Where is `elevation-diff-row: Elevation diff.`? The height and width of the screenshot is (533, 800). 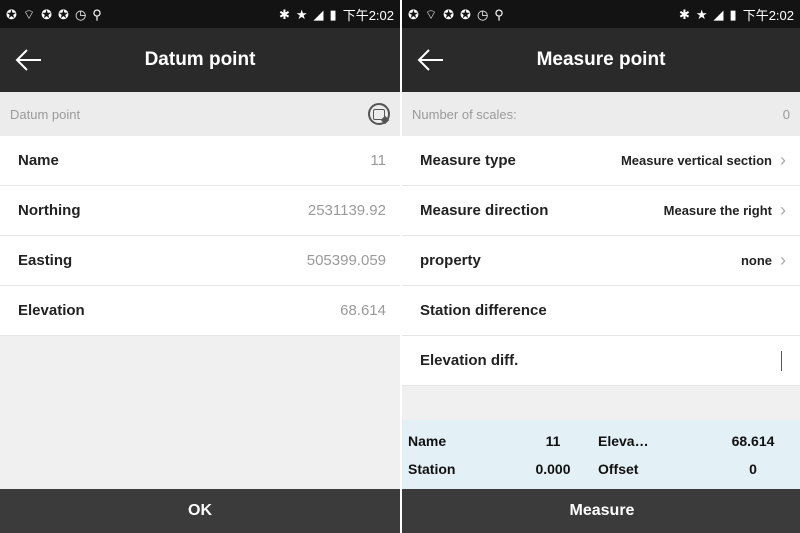
elevation-diff-row: Elevation diff. is located at coordinates (601, 361).